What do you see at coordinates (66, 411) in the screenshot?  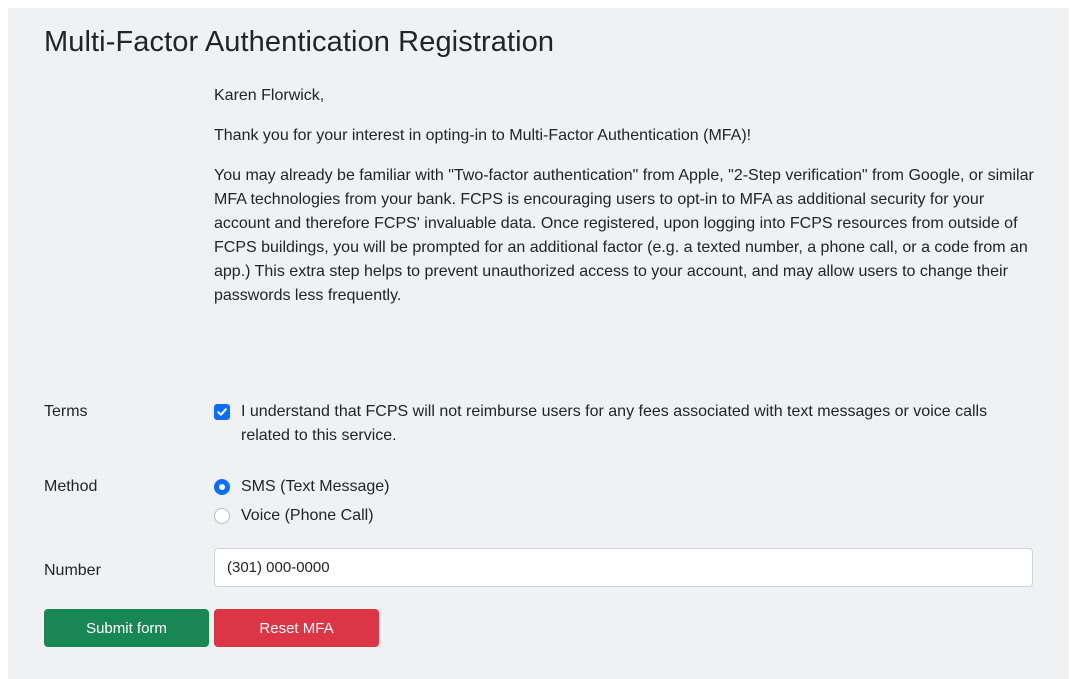 I see `terms-label: Terms` at bounding box center [66, 411].